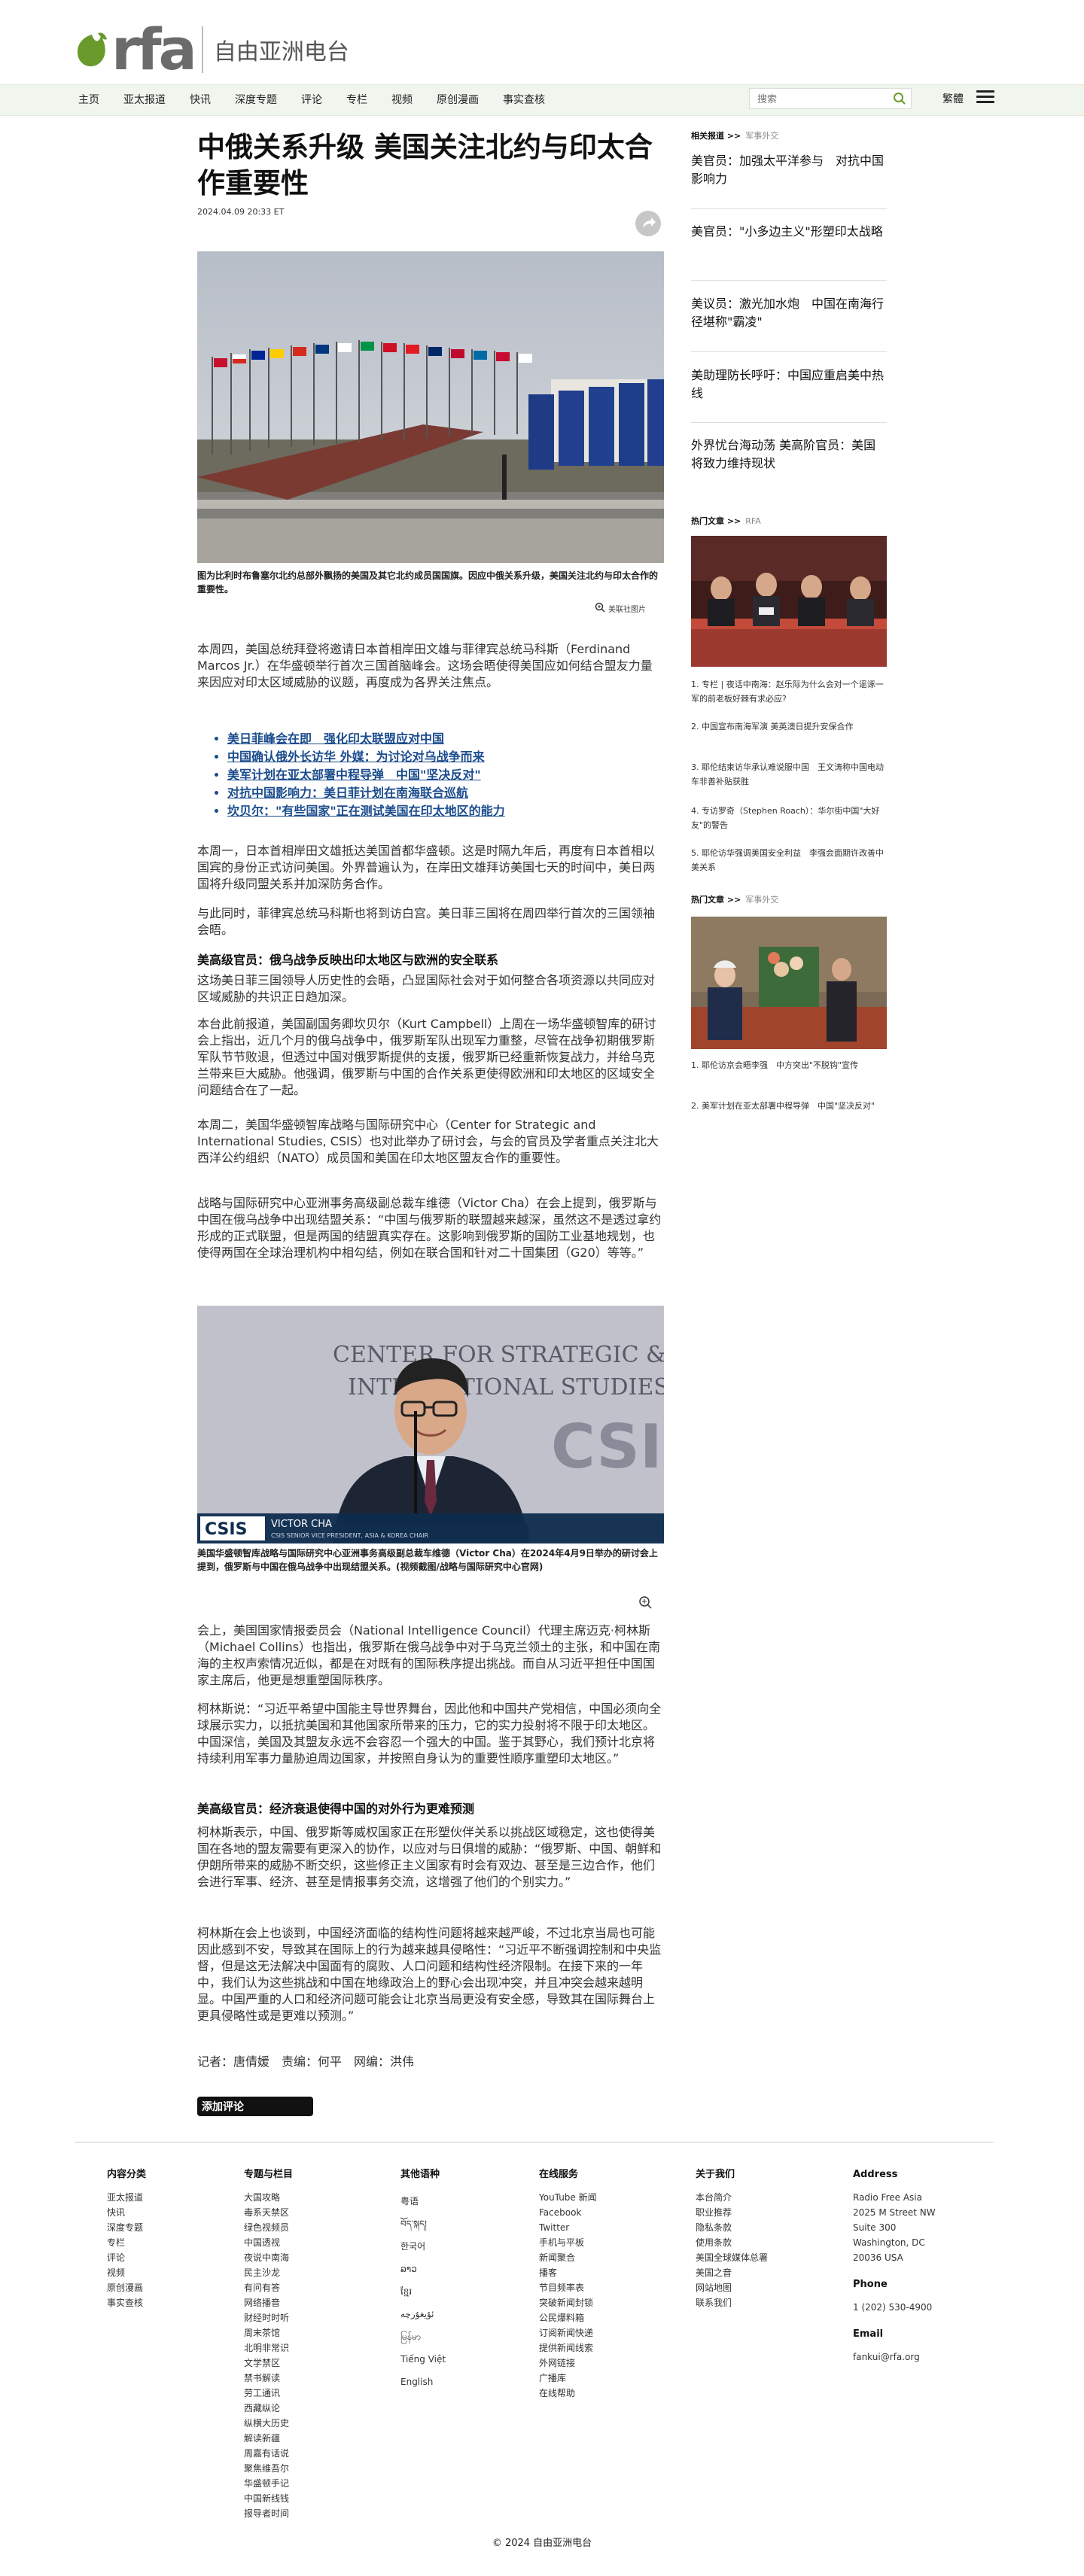  Describe the element at coordinates (985, 97) in the screenshot. I see `hamburger-menu-icon` at that location.